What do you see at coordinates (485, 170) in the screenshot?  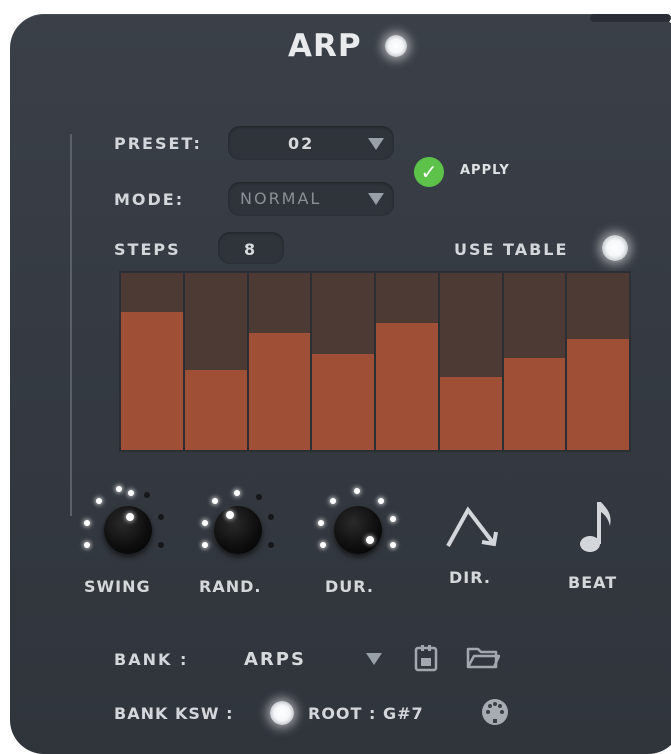 I see `apply-label: APPLY` at bounding box center [485, 170].